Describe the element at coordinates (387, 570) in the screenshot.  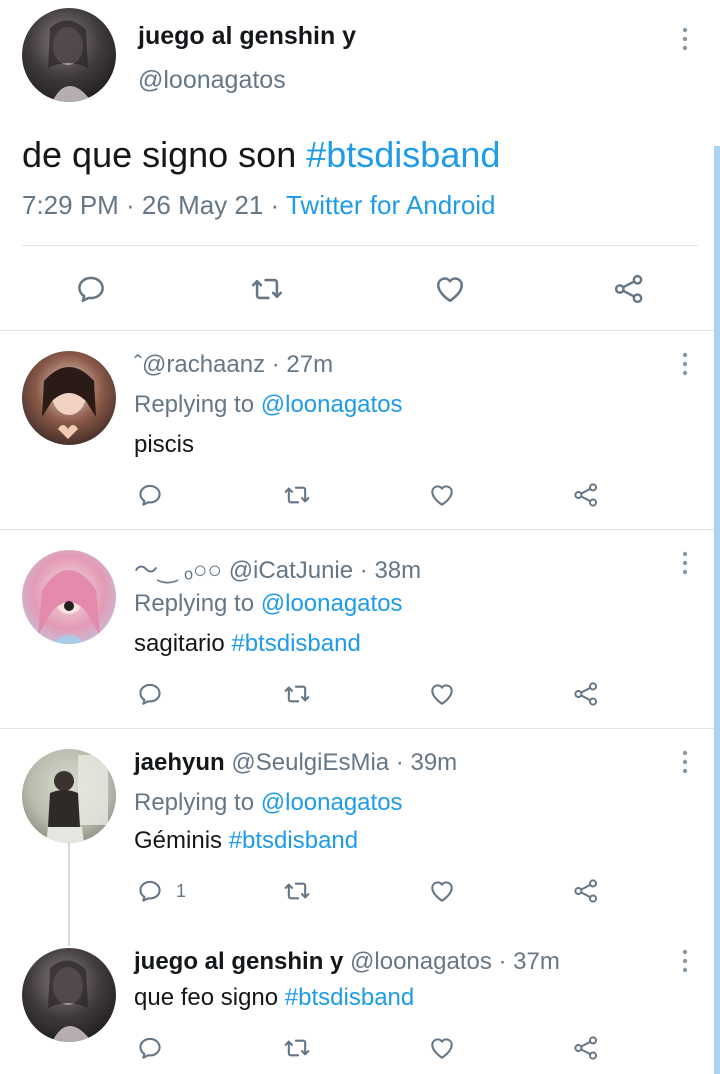
I see `reply-time: · 38m` at that location.